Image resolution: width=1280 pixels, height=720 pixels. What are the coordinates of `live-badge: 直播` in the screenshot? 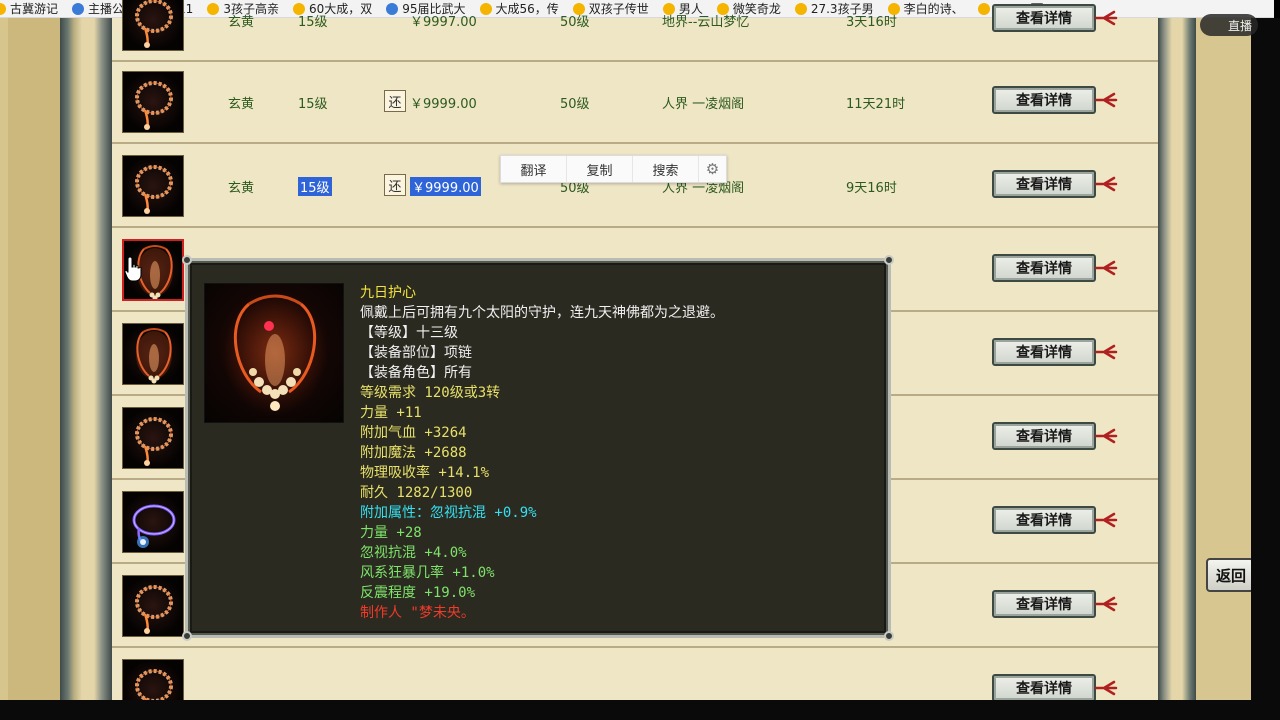 It's located at (1229, 25).